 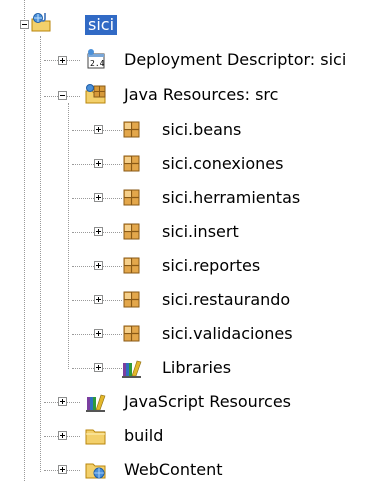 I want to click on tree-node-package: sici.reportes, so click(x=194, y=266).